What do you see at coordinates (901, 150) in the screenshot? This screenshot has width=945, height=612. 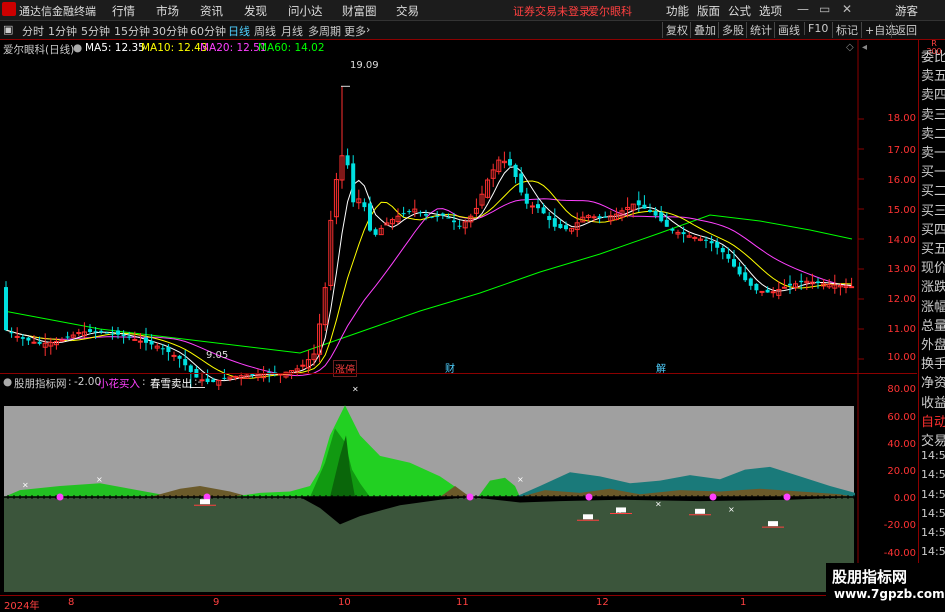 I see `price-axis-label: 17.00` at bounding box center [901, 150].